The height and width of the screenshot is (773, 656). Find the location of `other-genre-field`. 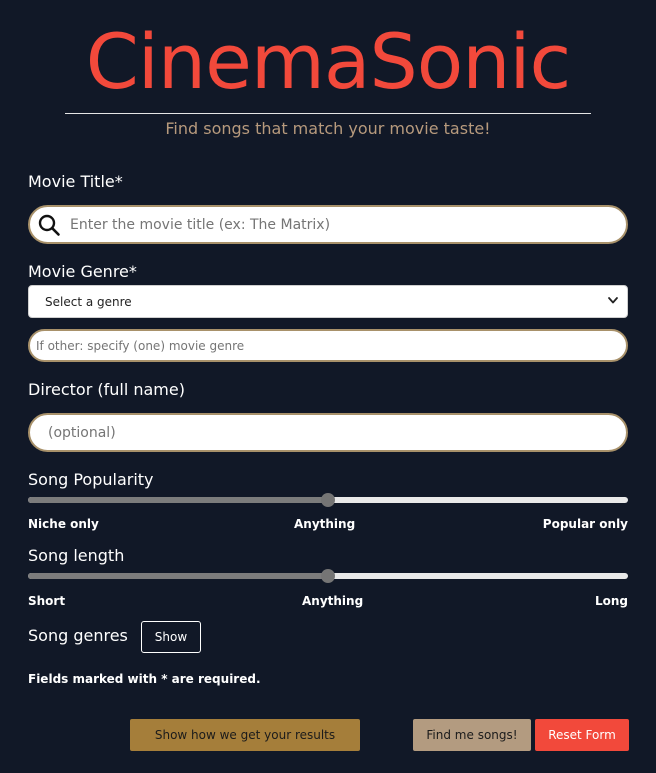

other-genre-field is located at coordinates (328, 345).